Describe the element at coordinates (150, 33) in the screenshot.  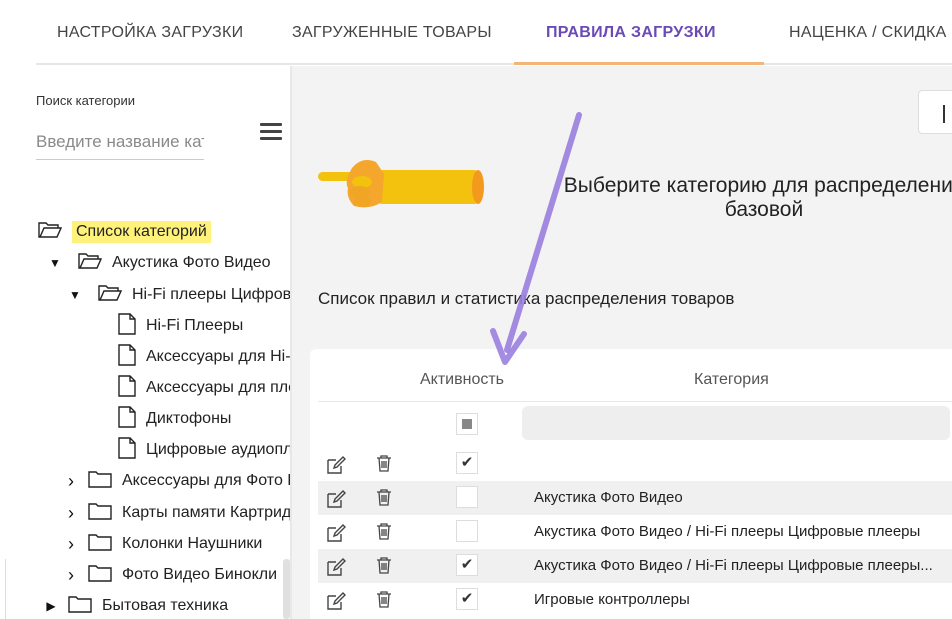
I see `tab-upload-settings: НАСТРОЙКА ЗАГРУЗКИ` at that location.